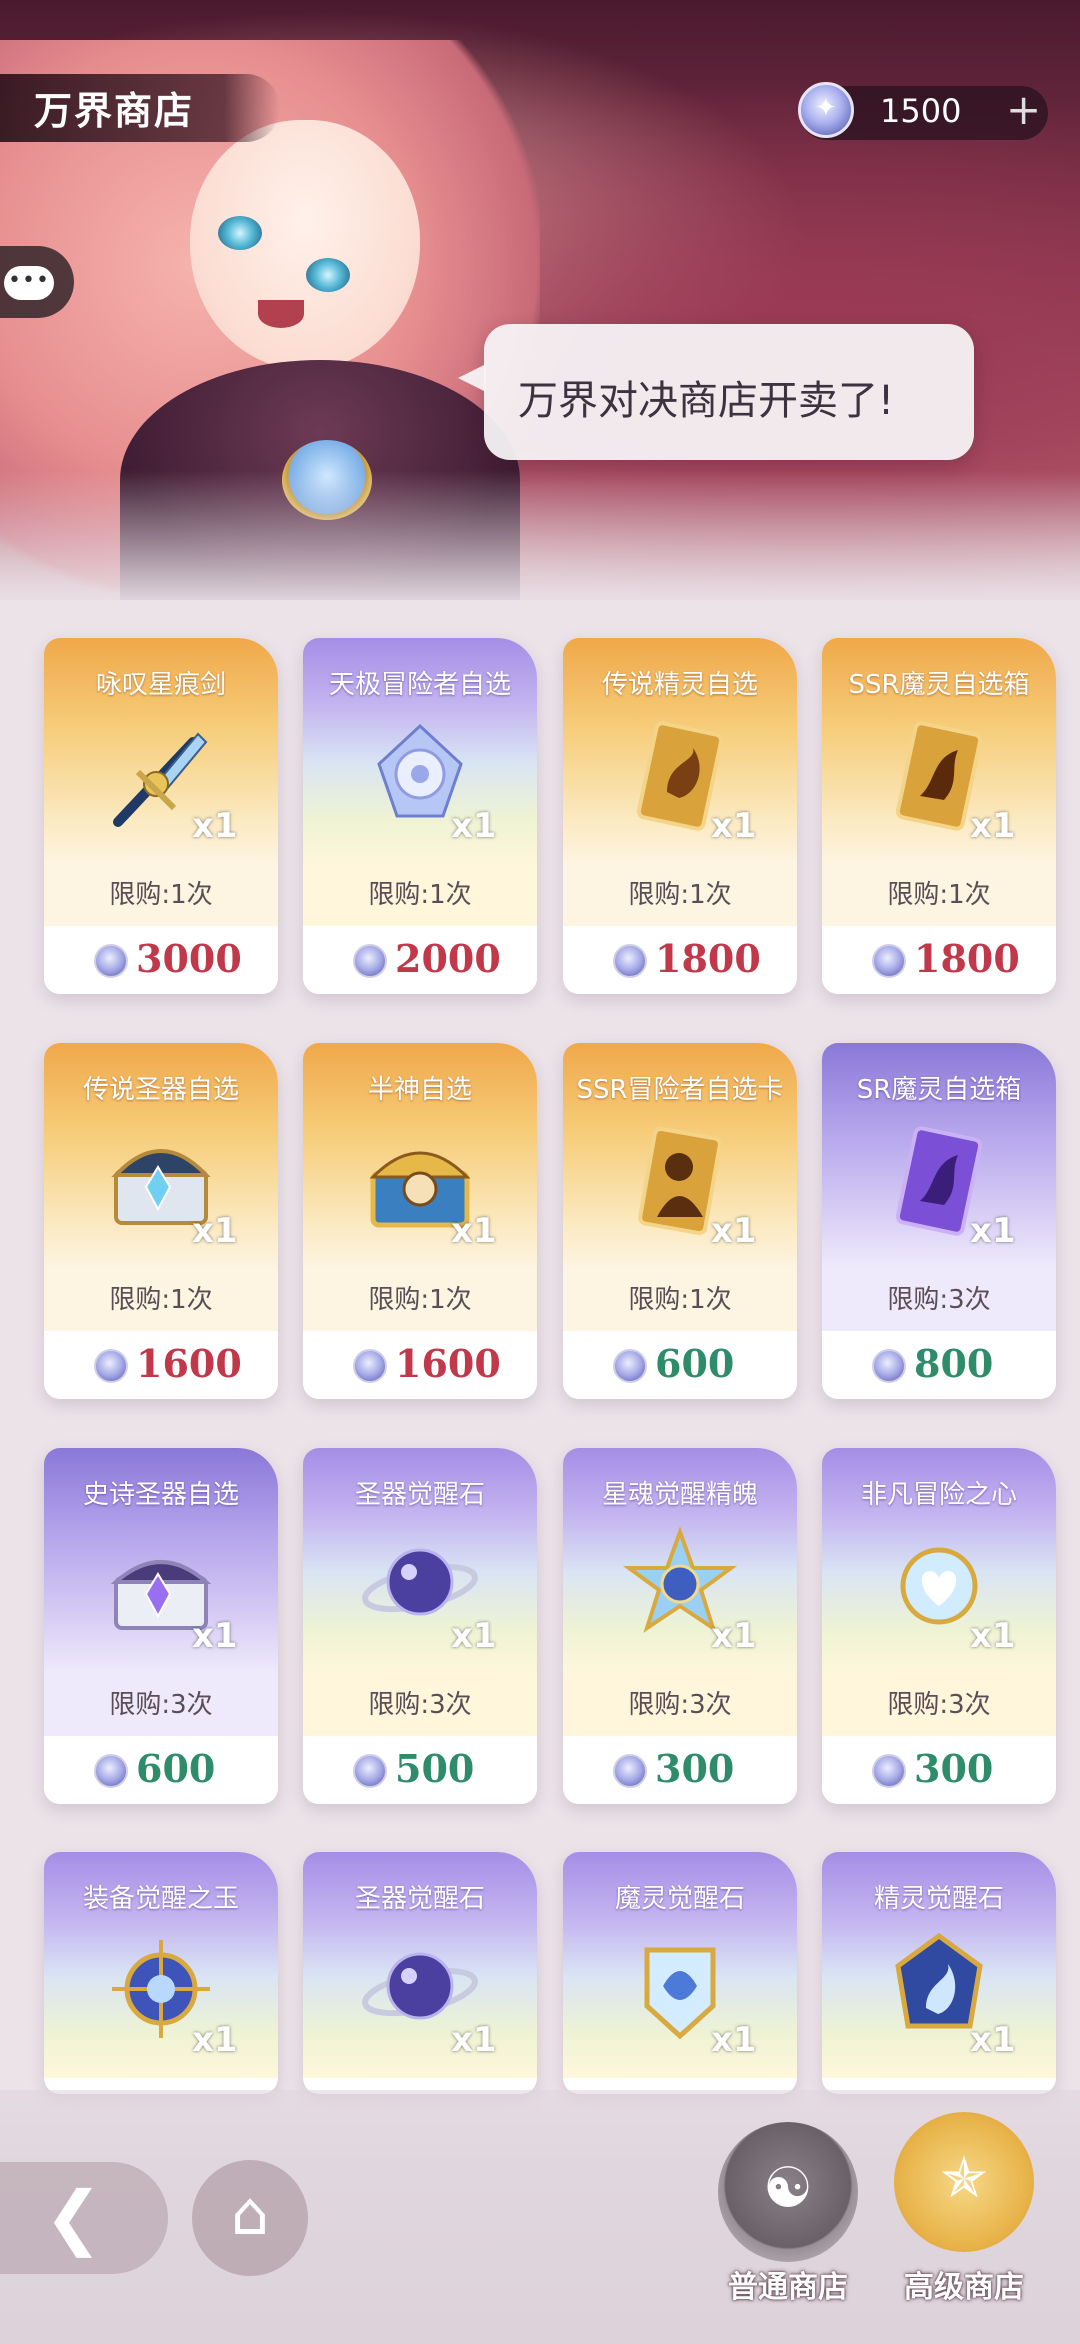 This screenshot has width=1080, height=2344. I want to click on back-button: ❮, so click(84, 2218).